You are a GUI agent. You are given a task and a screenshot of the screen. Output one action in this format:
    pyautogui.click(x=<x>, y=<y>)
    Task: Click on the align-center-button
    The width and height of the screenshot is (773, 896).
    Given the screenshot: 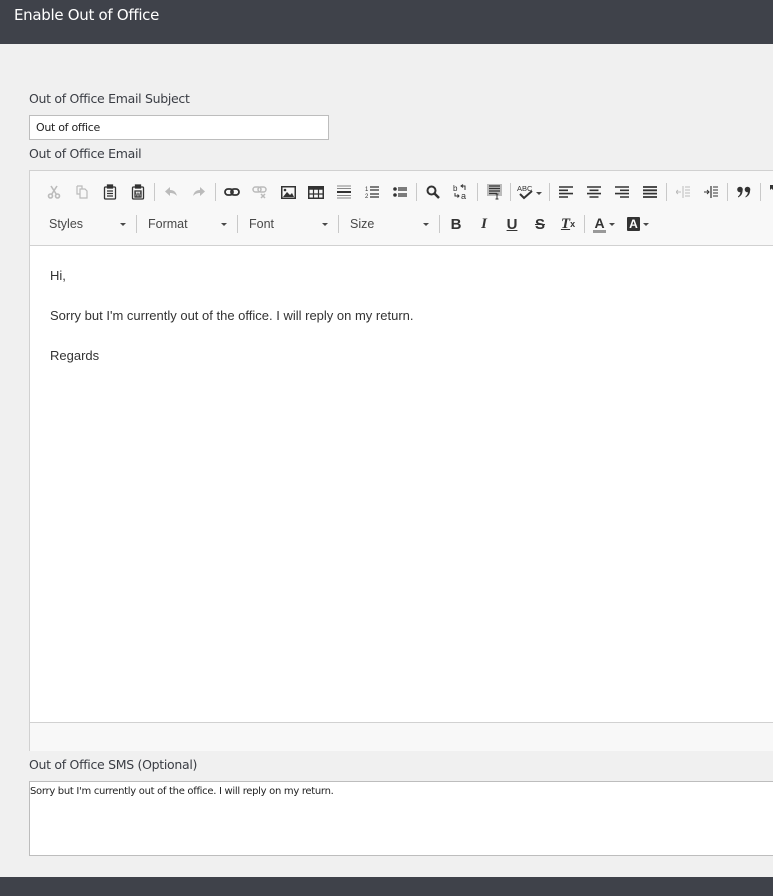 What is the action you would take?
    pyautogui.click(x=594, y=192)
    